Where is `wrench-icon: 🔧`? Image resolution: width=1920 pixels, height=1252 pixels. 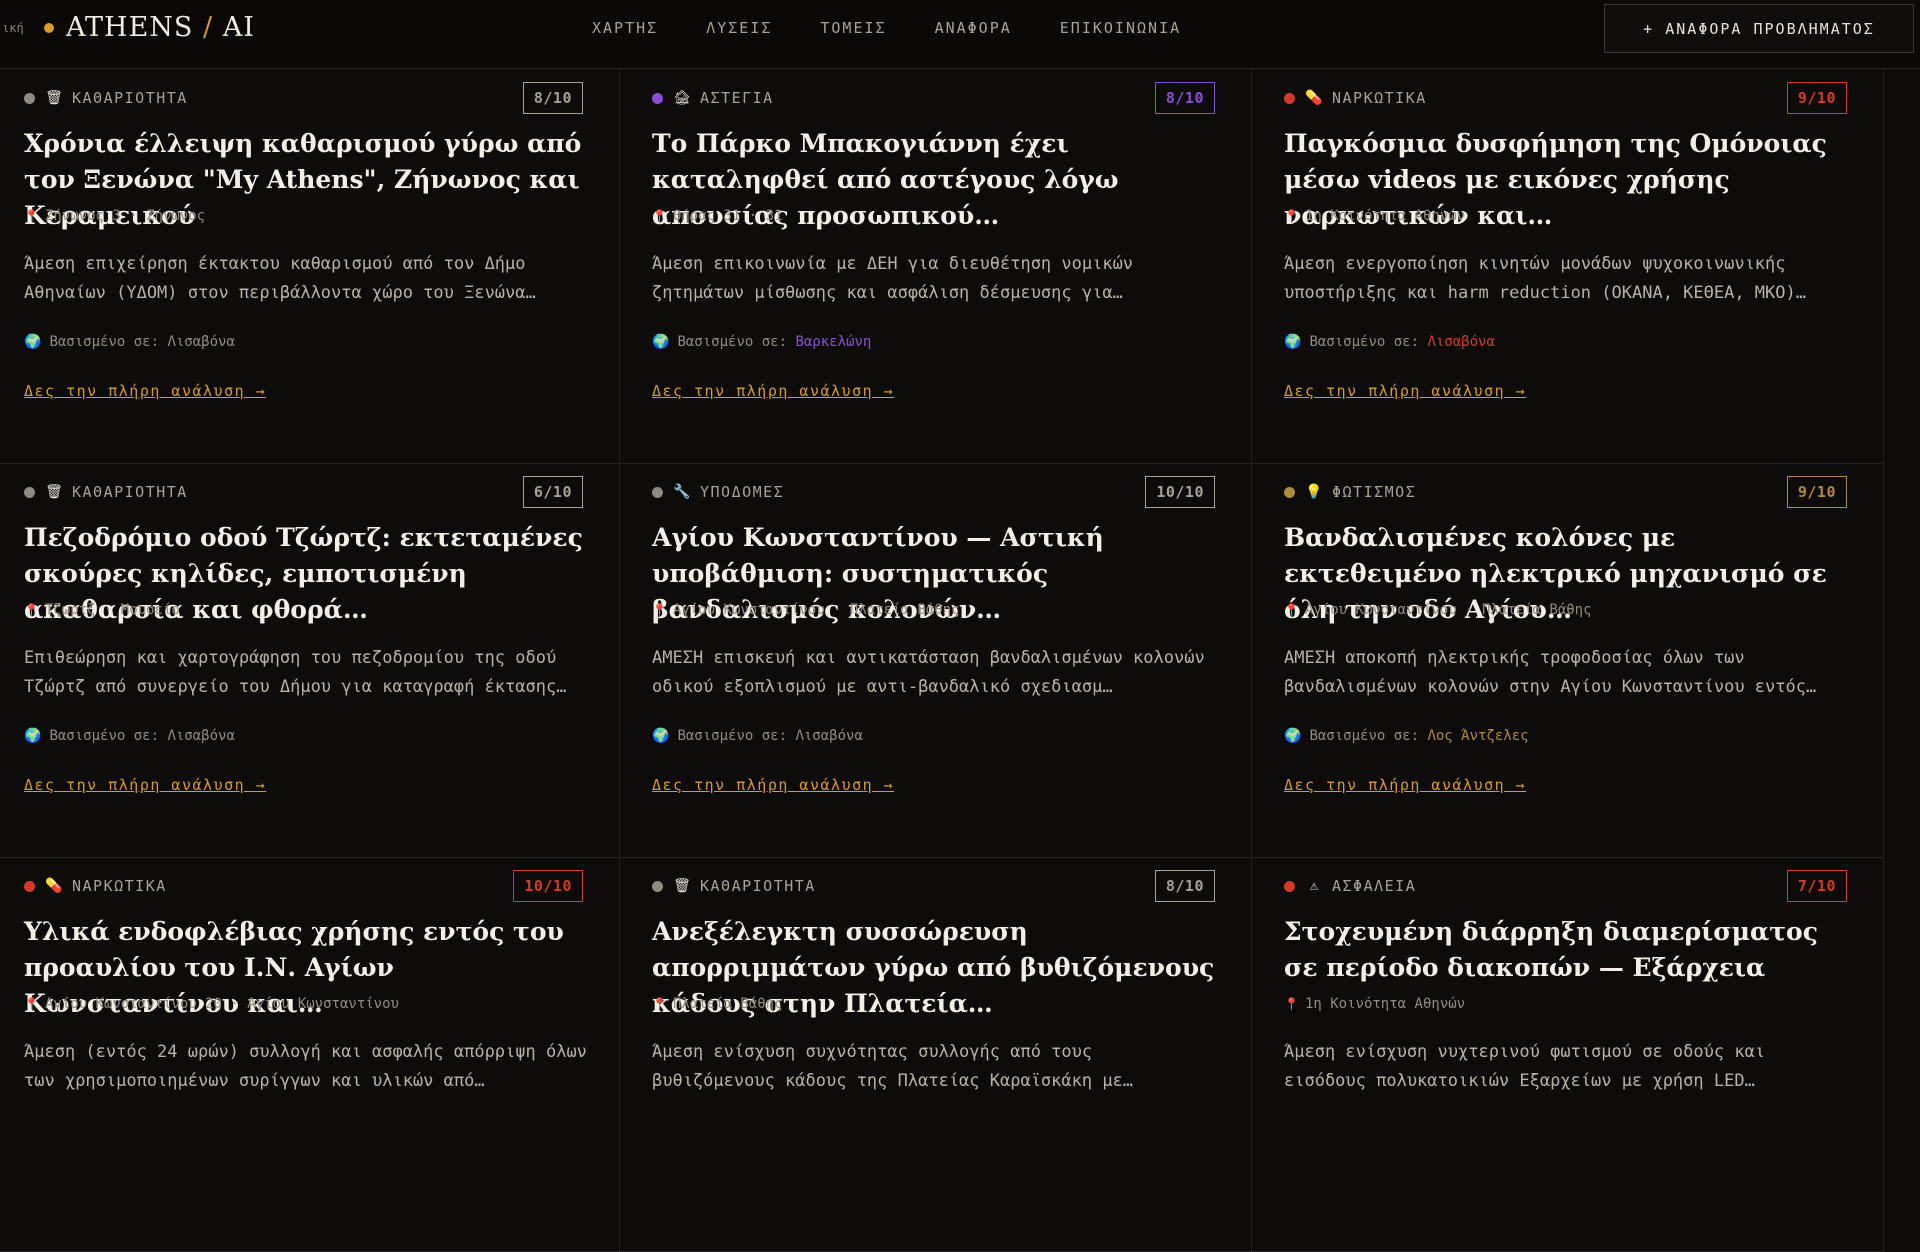
wrench-icon: 🔧 is located at coordinates (682, 492).